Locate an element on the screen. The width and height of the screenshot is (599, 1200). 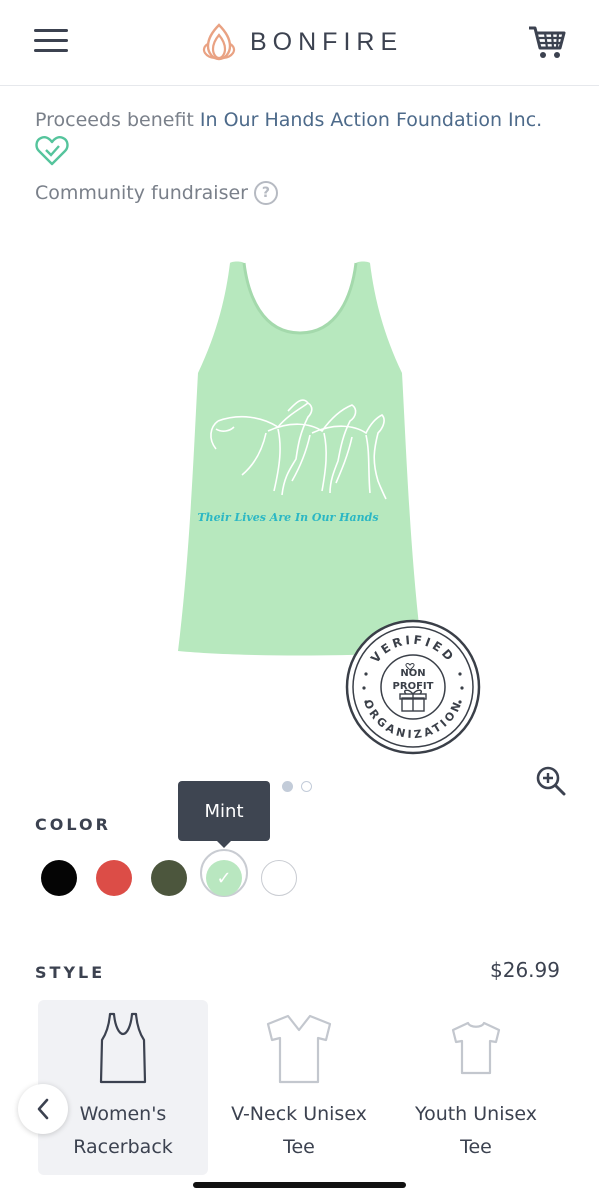
tank-top-shape is located at coordinates (300, 458).